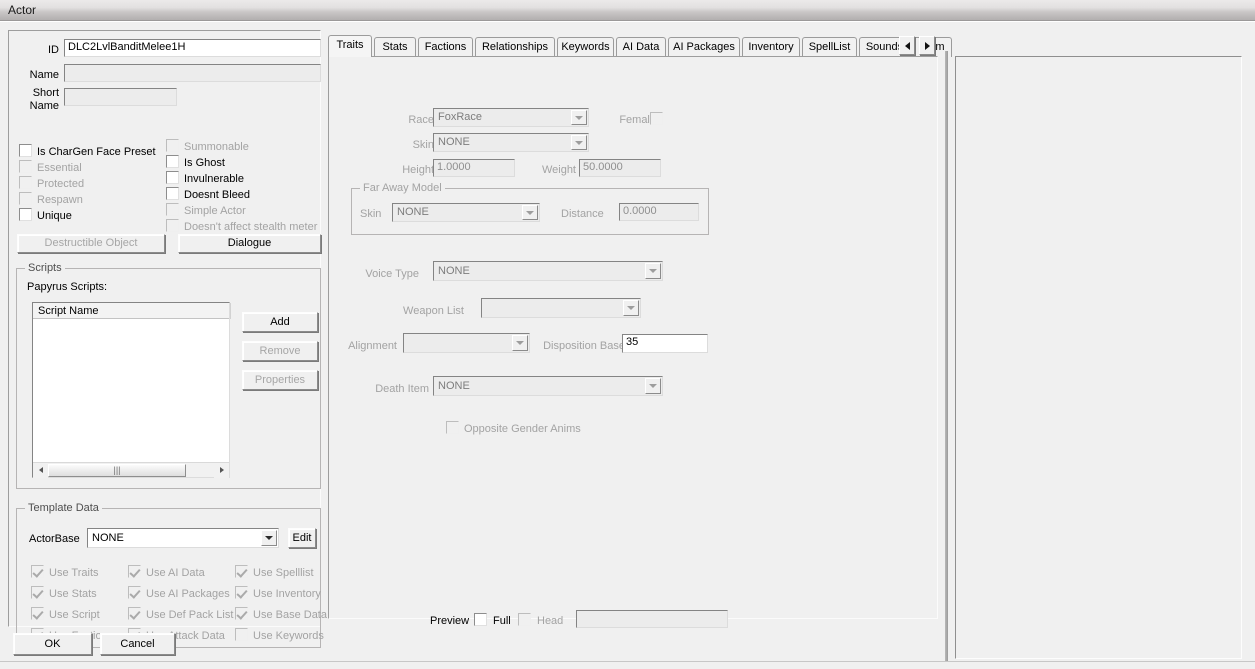 This screenshot has width=1255, height=669. What do you see at coordinates (466, 343) in the screenshot?
I see `alignment-combo` at bounding box center [466, 343].